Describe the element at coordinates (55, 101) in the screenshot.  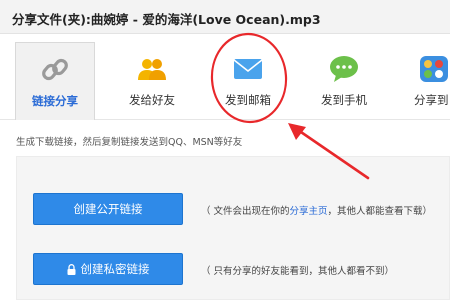
I see `tab-label: 链接分享` at that location.